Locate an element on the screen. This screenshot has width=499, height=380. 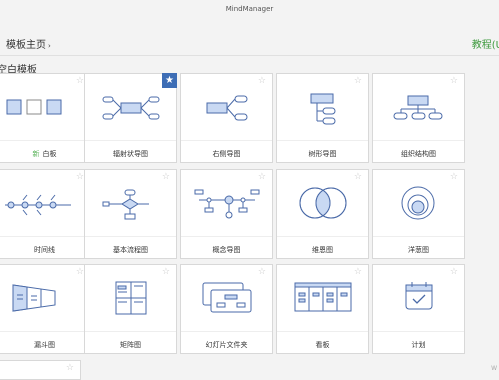
window-title: MindManager is located at coordinates (249, 9).